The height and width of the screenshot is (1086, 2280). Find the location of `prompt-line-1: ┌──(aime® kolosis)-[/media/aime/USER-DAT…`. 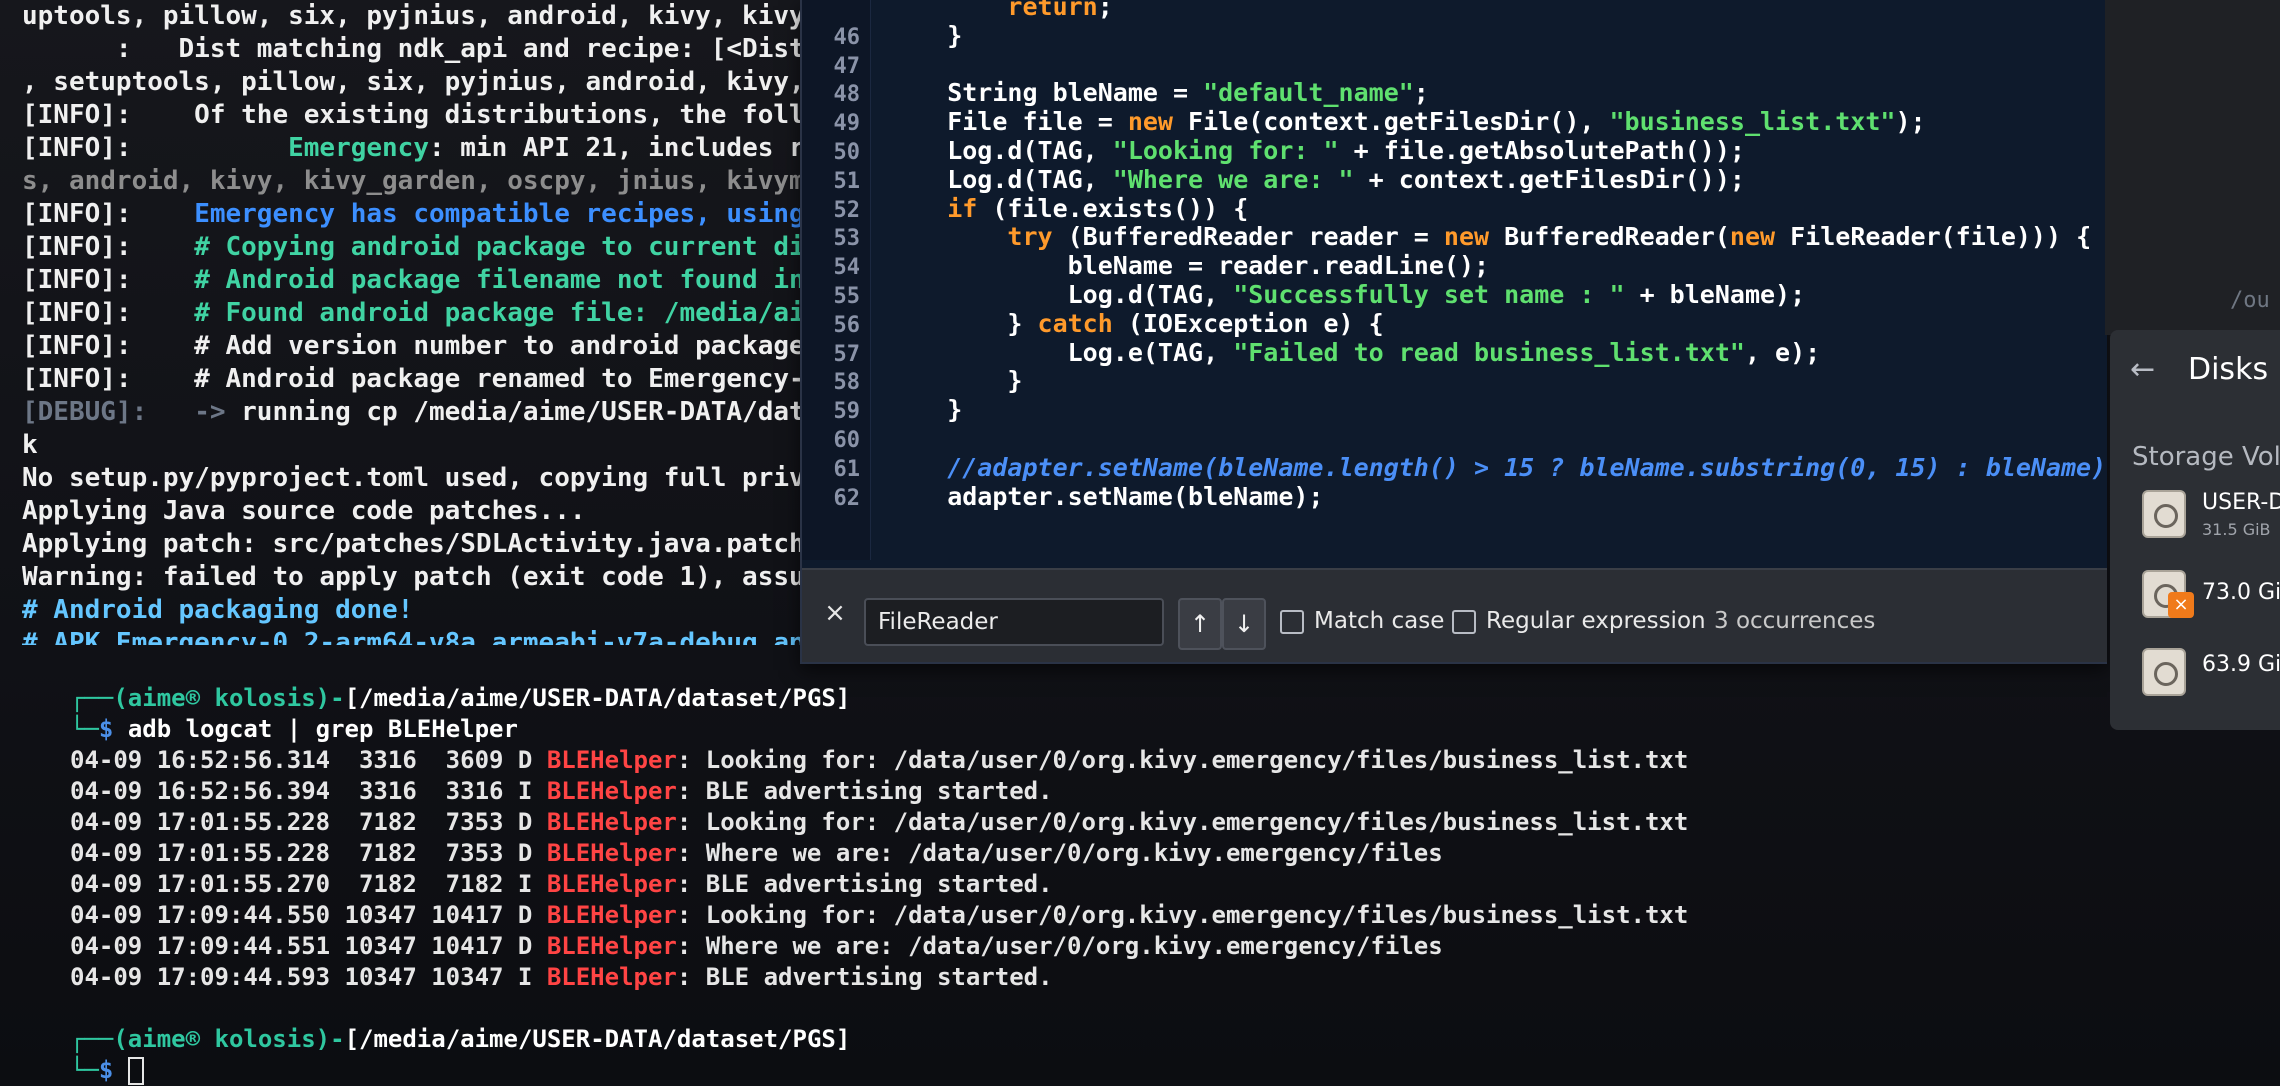

prompt-line-1: ┌──(aime® kolosis)-[/media/aime/USER-DAT… is located at coordinates (460, 698).